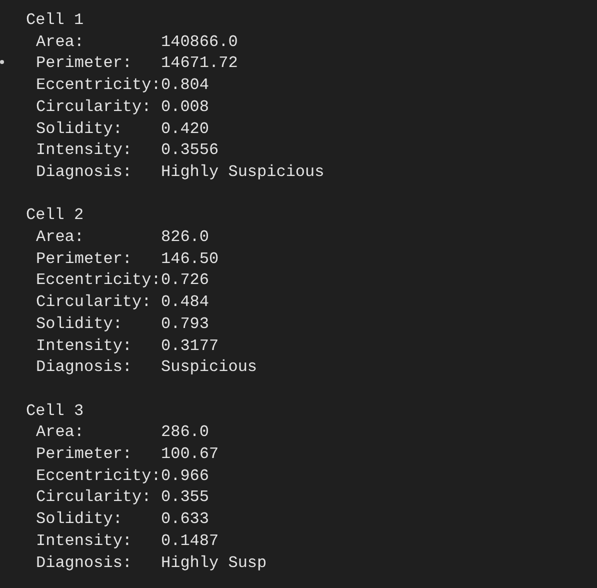 The width and height of the screenshot is (597, 588). I want to click on field-value: 0.008, so click(185, 107).